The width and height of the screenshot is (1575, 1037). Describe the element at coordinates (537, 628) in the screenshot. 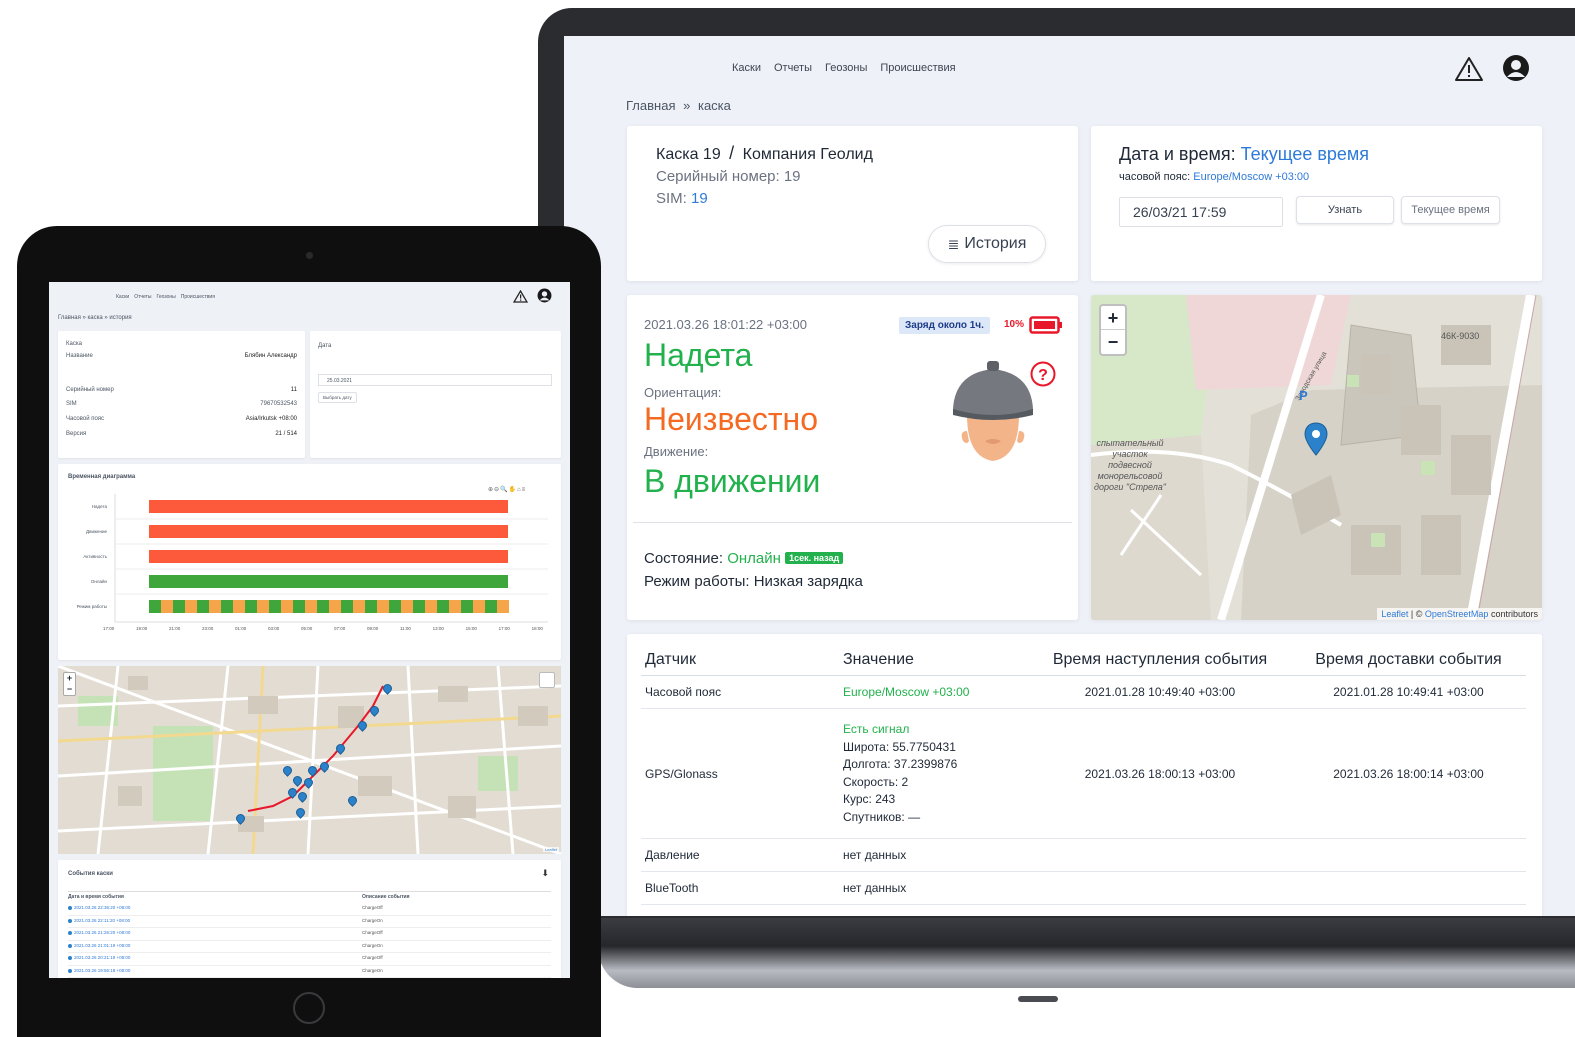

I see `timeline-tick-label: 18:00` at that location.